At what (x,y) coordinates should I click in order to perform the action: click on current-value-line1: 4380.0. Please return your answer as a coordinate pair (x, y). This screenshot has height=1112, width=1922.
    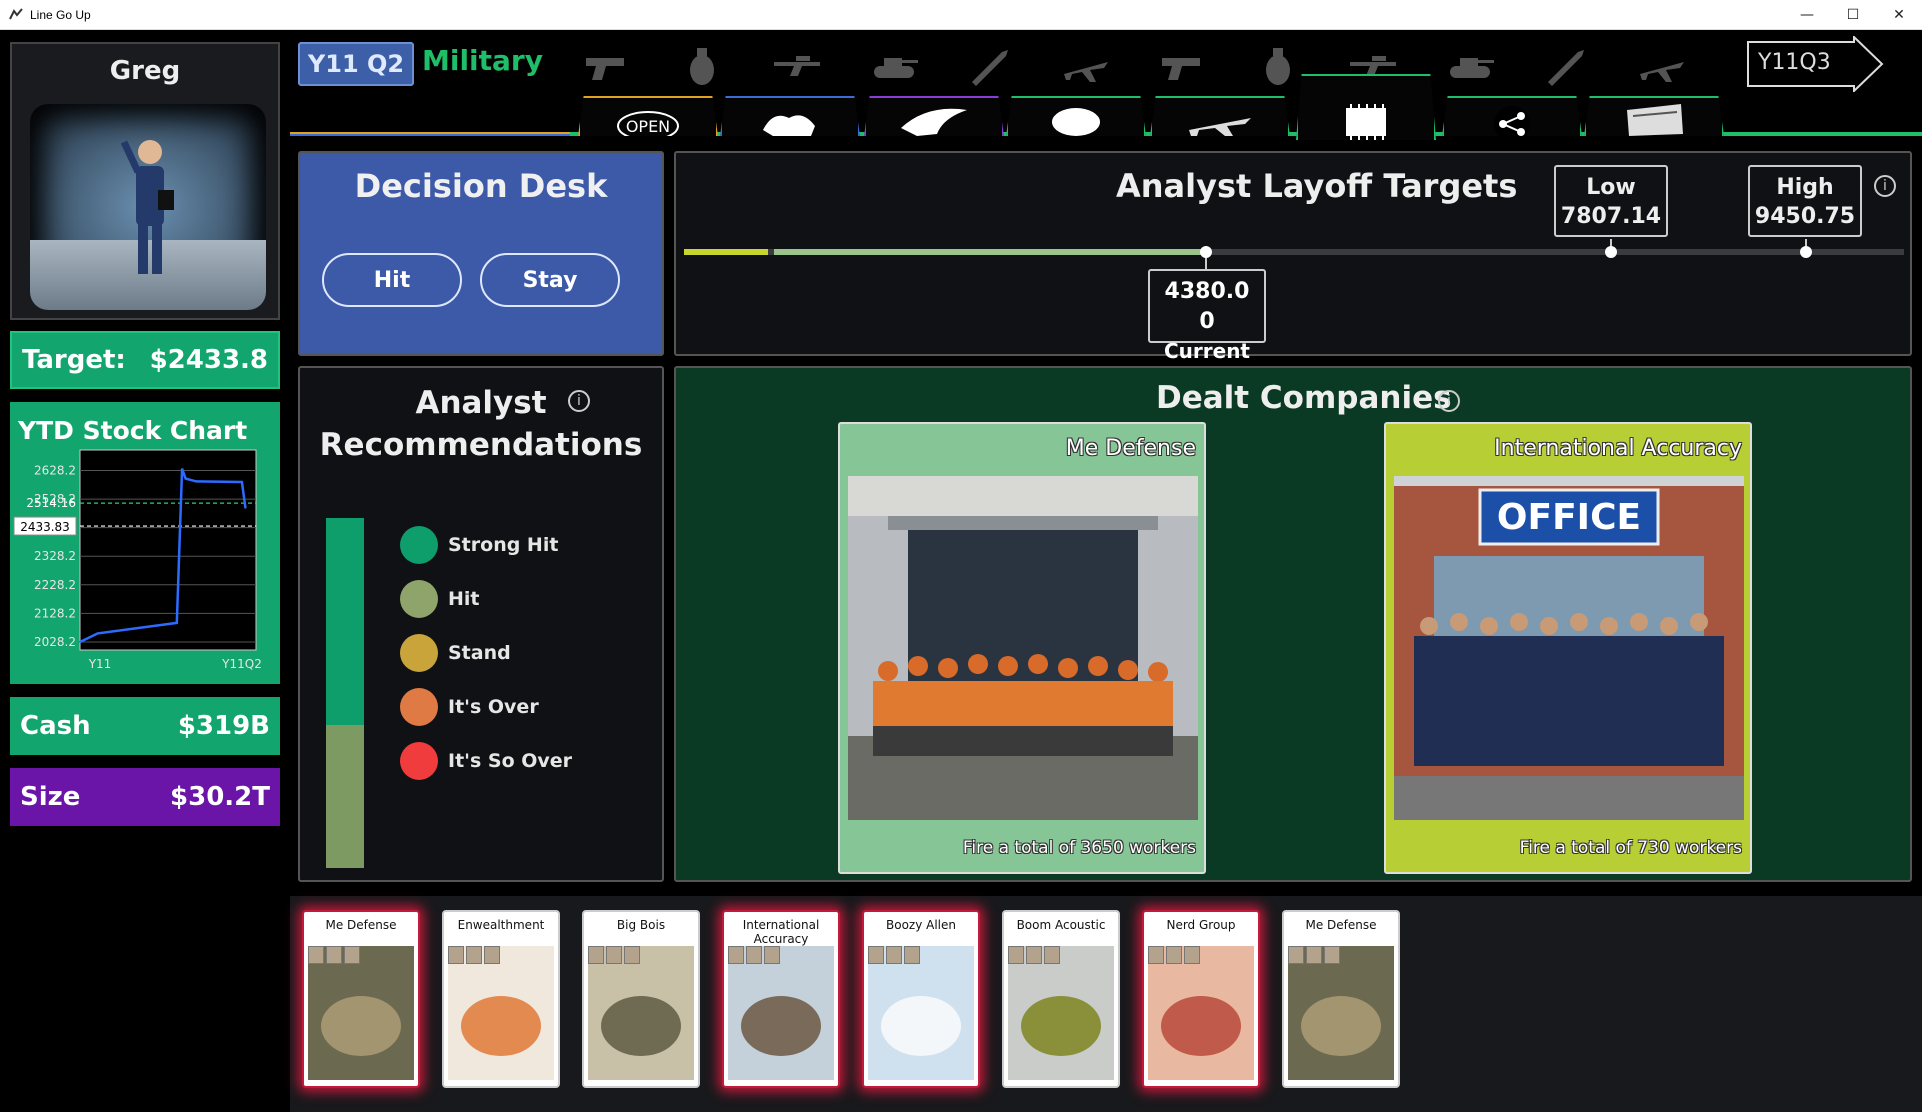
    Looking at the image, I should click on (1207, 291).